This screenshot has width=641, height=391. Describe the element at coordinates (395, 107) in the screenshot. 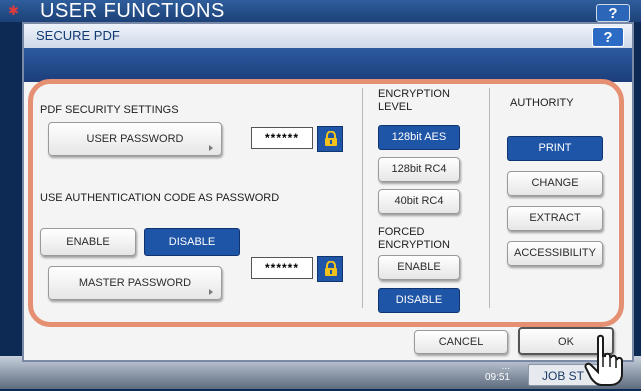

I see `encryption-heading-line2: LEVEL` at that location.